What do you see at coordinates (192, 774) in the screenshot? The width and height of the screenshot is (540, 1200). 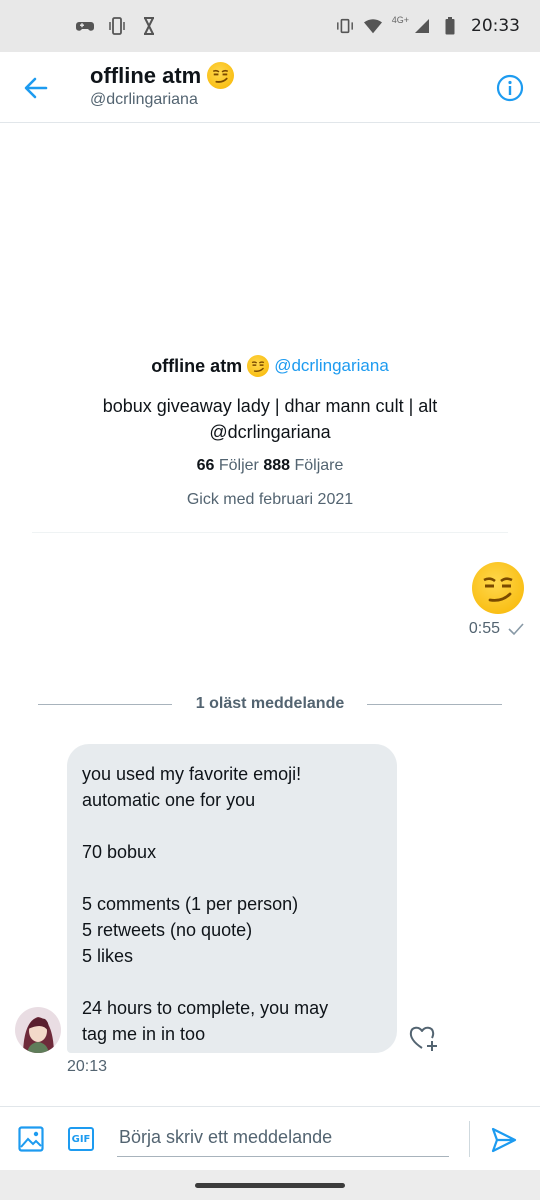 I see `message-line: you used my favorite emoji!` at bounding box center [192, 774].